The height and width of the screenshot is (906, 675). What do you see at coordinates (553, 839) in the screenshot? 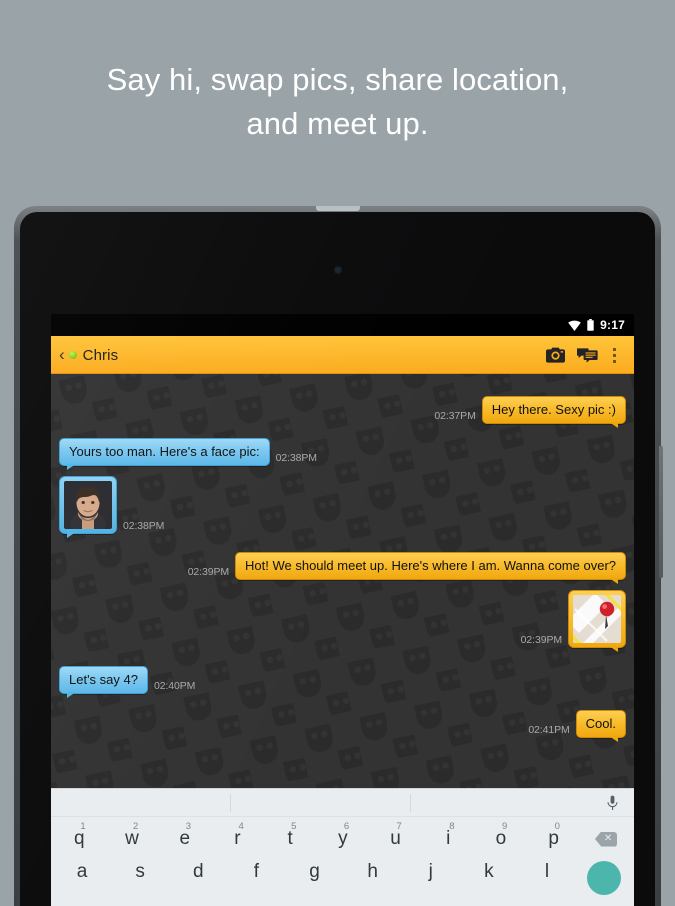
I see `key-p: 0p` at bounding box center [553, 839].